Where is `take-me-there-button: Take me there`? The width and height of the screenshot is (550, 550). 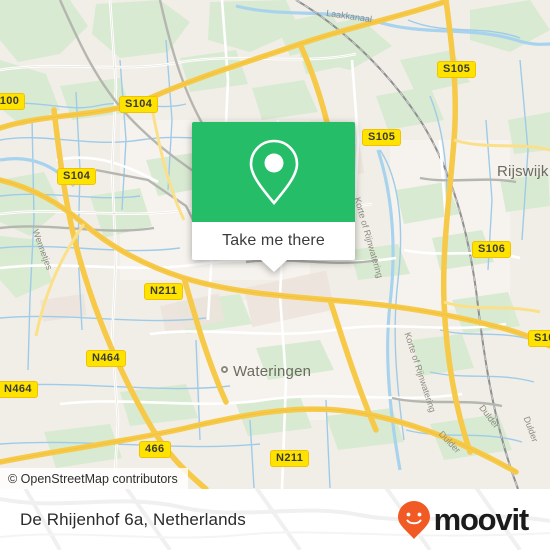
take-me-there-button: Take me there is located at coordinates (273, 241).